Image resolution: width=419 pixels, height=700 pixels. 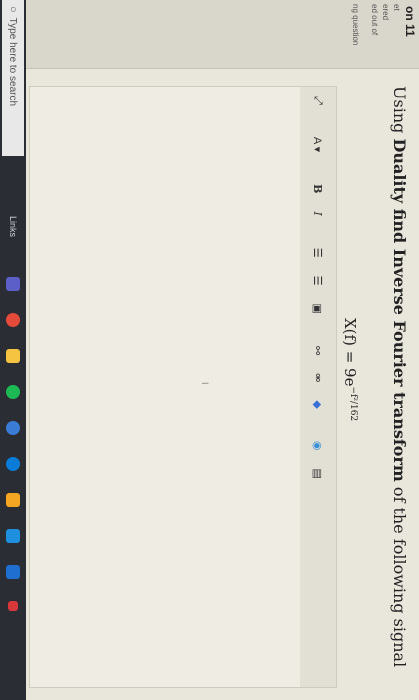 What do you see at coordinates (318, 350) in the screenshot?
I see `link-icon: ⚯` at bounding box center [318, 350].